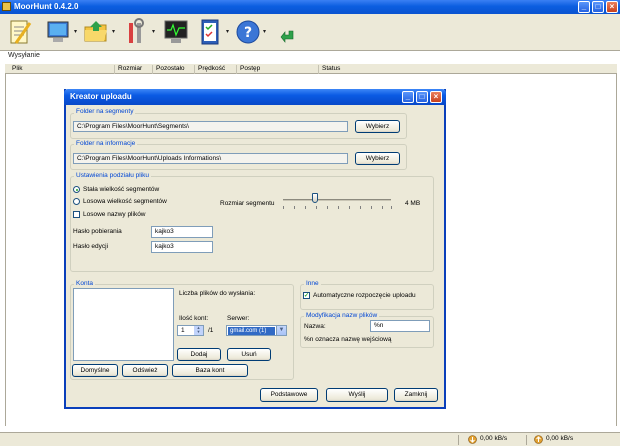 The image size is (620, 446). What do you see at coordinates (584, 7) in the screenshot?
I see `minimize-button: _` at bounding box center [584, 7].